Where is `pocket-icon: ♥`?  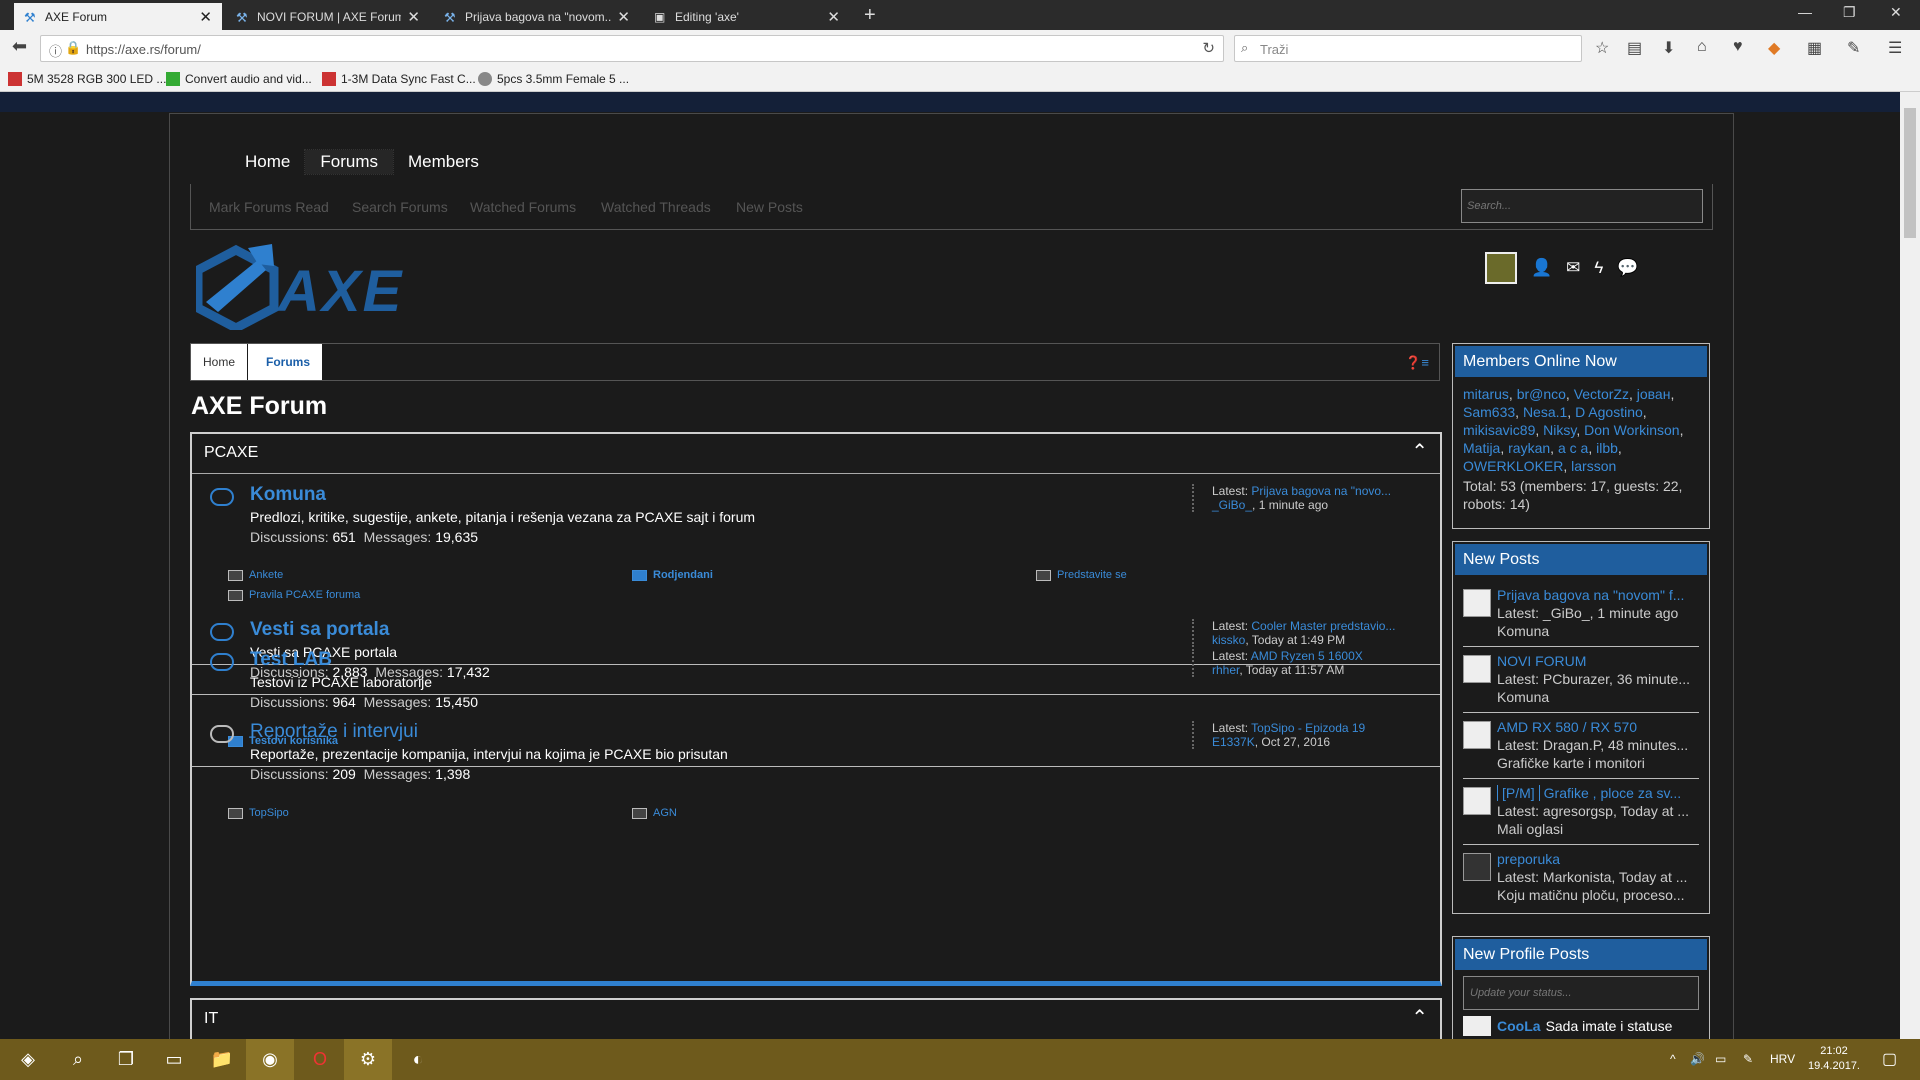
pocket-icon: ♥ is located at coordinates (1738, 47).